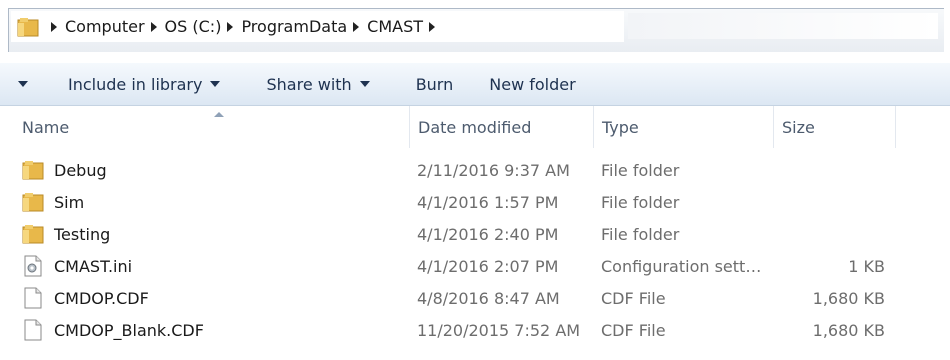 The width and height of the screenshot is (950, 360). I want to click on breadcrumb-label: Computer, so click(105, 26).